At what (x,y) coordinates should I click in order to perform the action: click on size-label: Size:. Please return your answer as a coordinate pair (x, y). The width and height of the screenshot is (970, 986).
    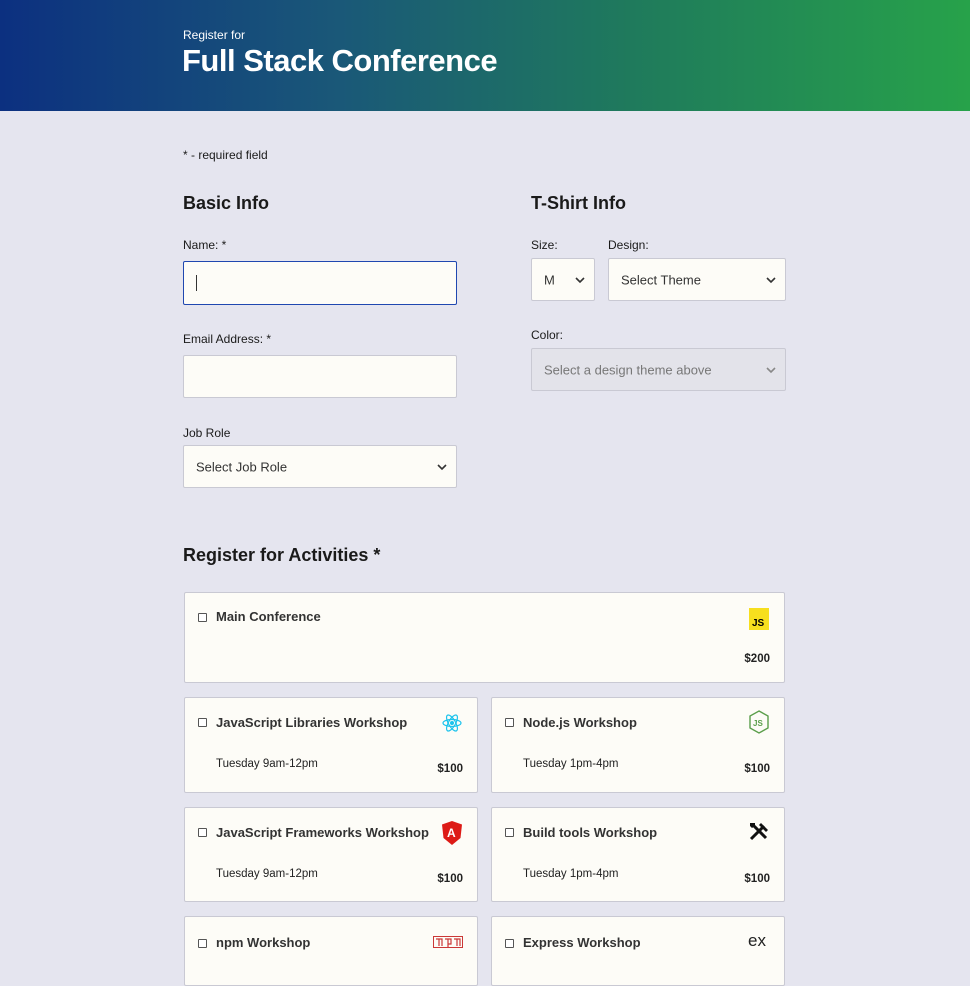
    Looking at the image, I should click on (544, 245).